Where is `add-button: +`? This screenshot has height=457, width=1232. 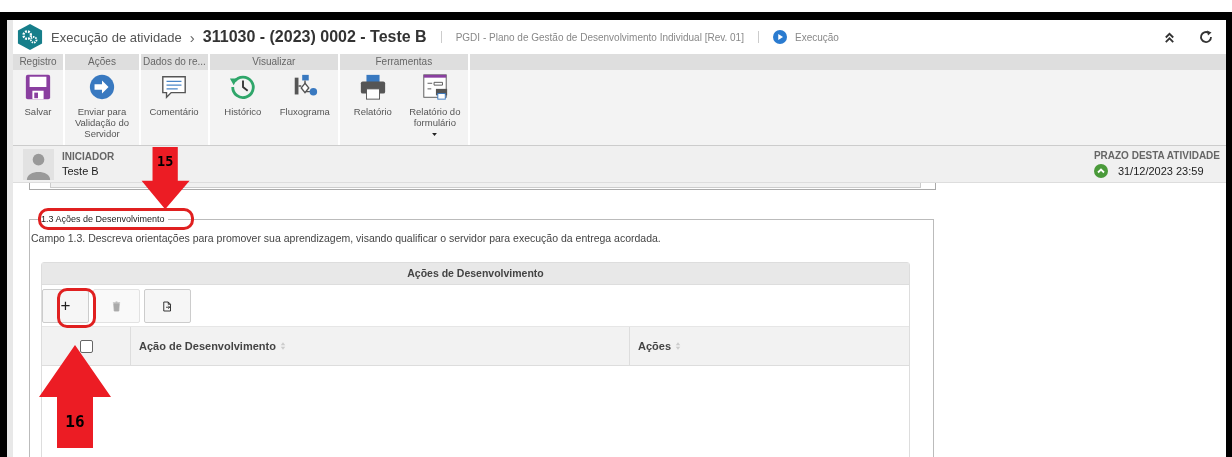
add-button: + is located at coordinates (65, 306).